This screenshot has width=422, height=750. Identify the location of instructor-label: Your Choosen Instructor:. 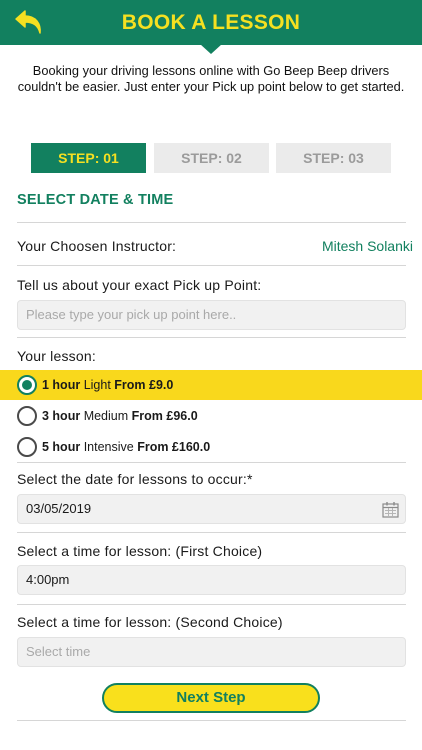
(97, 246).